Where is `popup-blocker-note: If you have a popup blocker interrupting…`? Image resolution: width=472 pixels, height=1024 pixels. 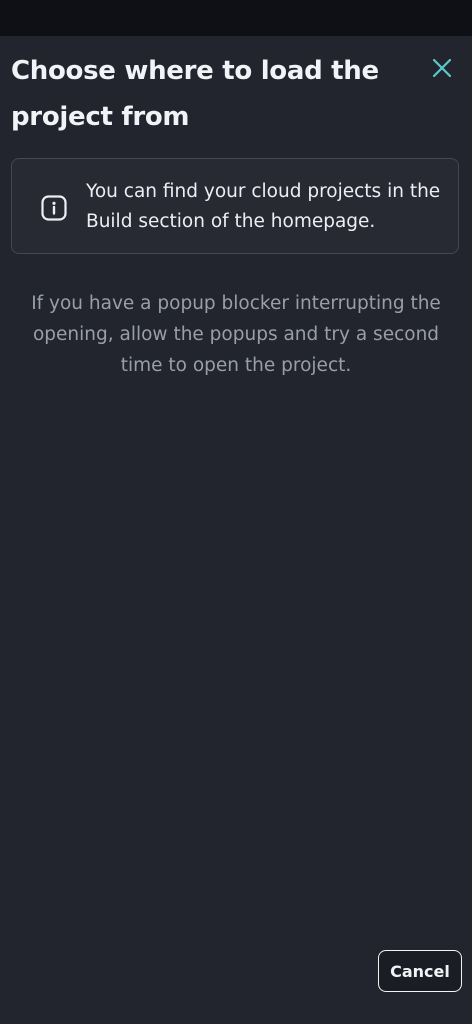 popup-blocker-note: If you have a popup blocker interrupting… is located at coordinates (236, 334).